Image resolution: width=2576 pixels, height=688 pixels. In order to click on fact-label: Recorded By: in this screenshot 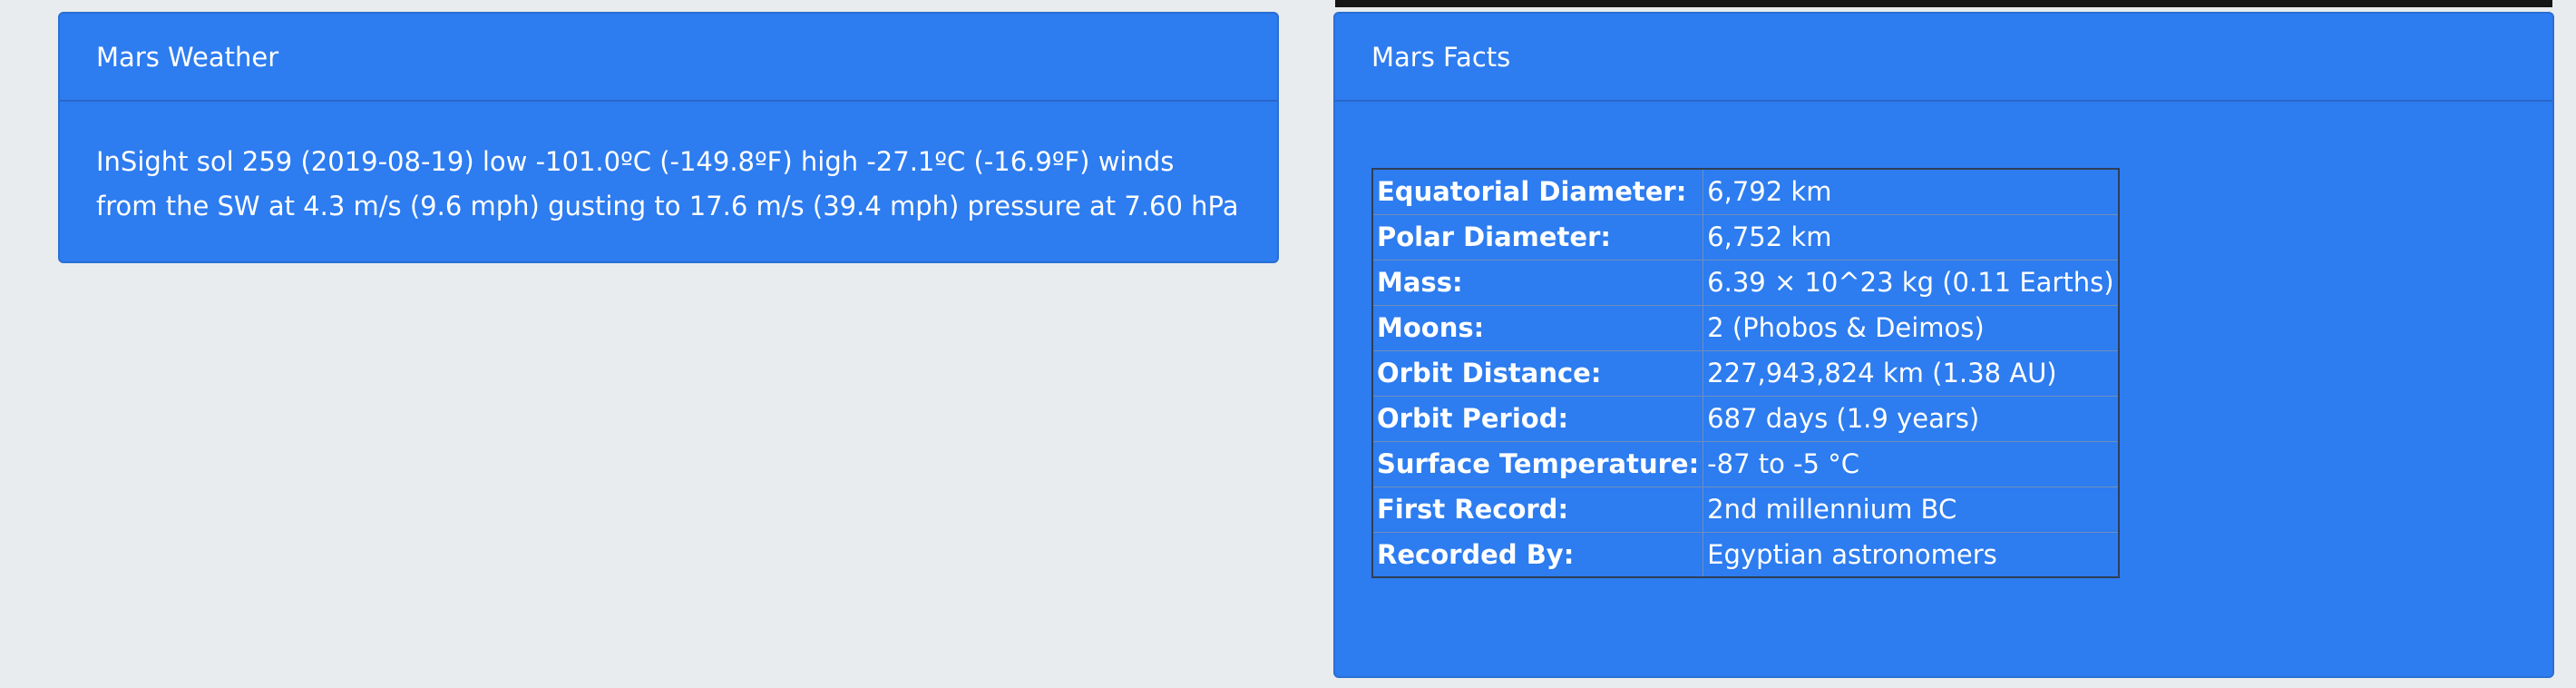, I will do `click(1537, 554)`.